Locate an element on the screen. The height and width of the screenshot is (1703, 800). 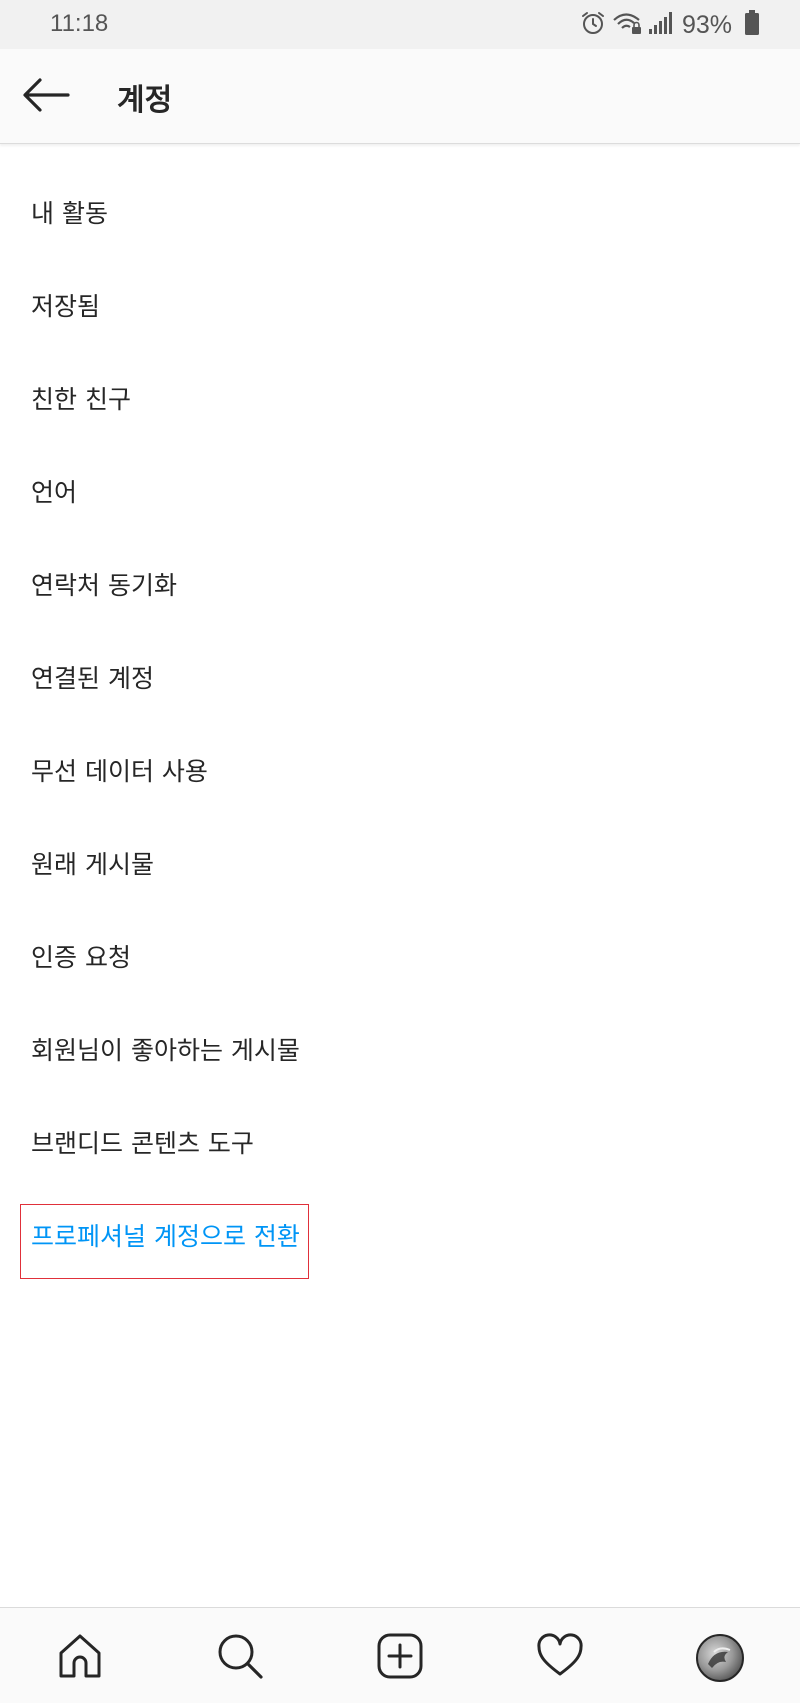
activity-heart-icon is located at coordinates (560, 1658).